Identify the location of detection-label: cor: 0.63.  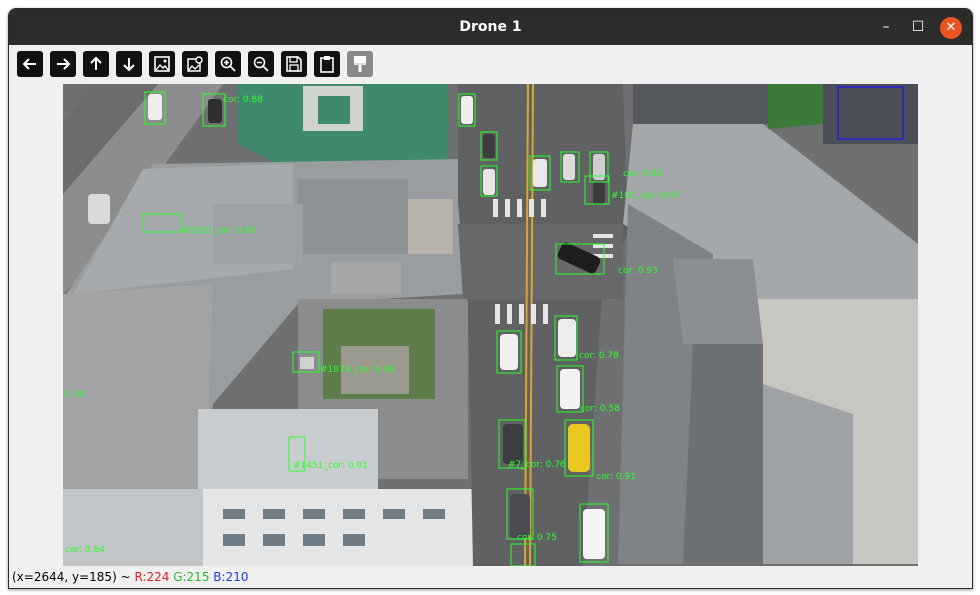
(643, 174).